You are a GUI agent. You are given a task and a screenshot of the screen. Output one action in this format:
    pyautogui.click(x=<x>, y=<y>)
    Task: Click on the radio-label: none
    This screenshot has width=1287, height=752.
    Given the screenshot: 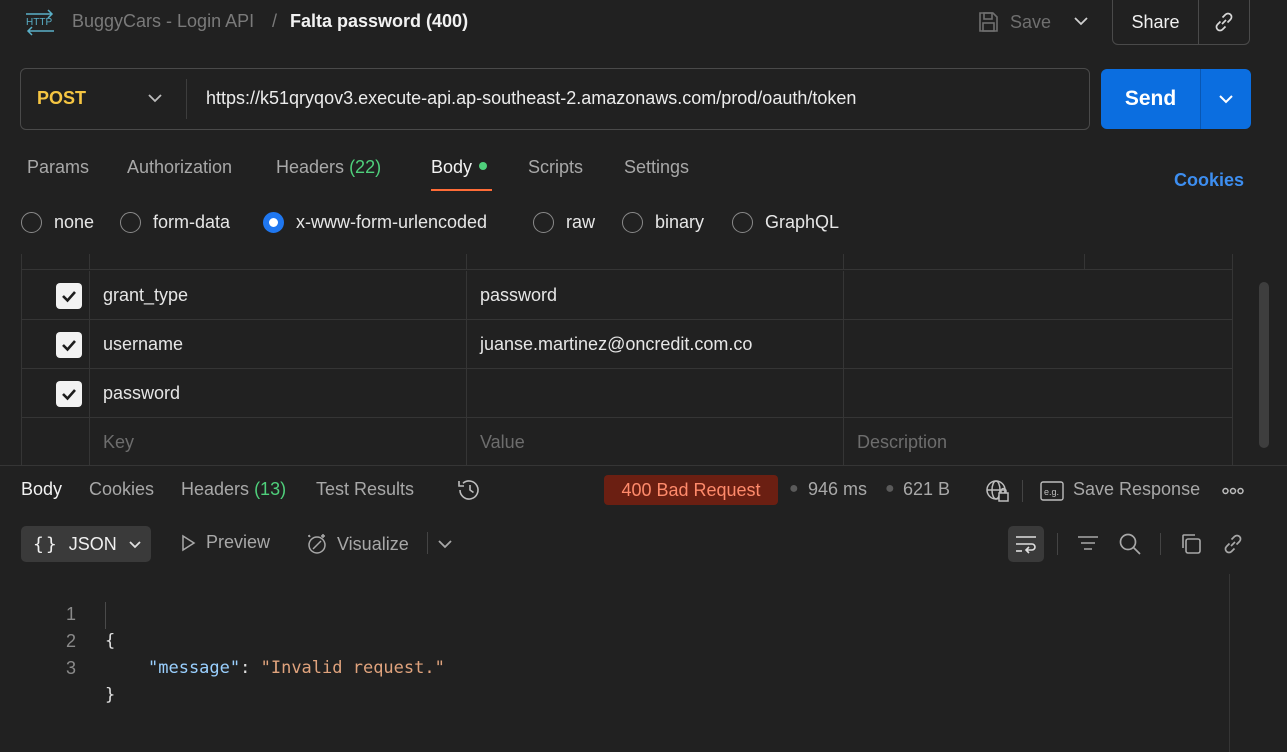 What is the action you would take?
    pyautogui.click(x=74, y=221)
    